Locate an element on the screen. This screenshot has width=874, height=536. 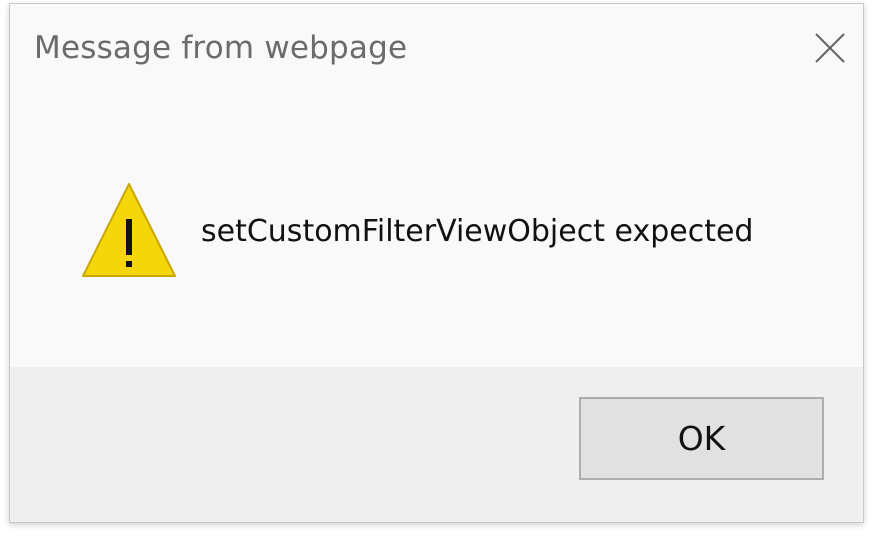
dialog-message: setCustomFilterViewObject expected is located at coordinates (477, 231).